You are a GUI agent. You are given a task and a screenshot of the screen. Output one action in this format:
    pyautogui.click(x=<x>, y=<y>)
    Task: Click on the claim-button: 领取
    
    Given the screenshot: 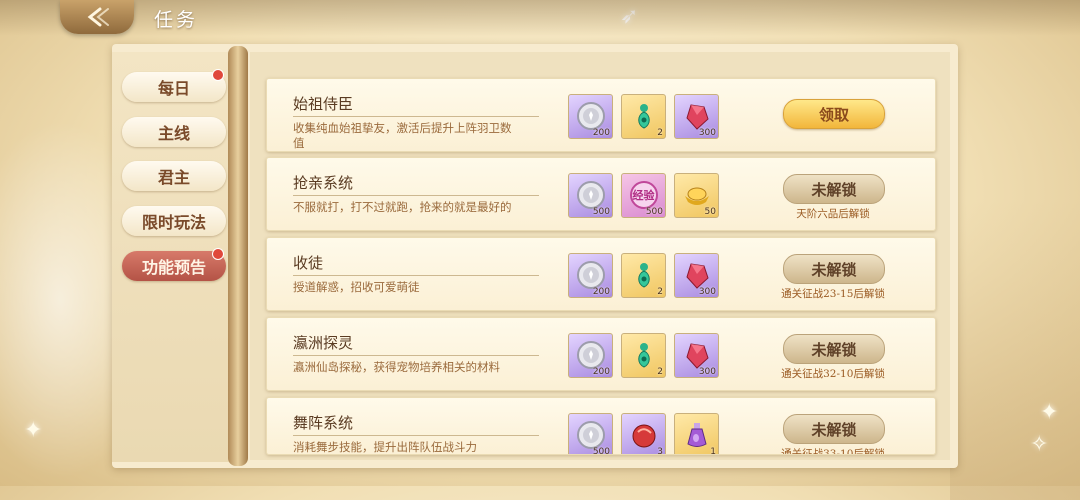 What is the action you would take?
    pyautogui.click(x=834, y=114)
    